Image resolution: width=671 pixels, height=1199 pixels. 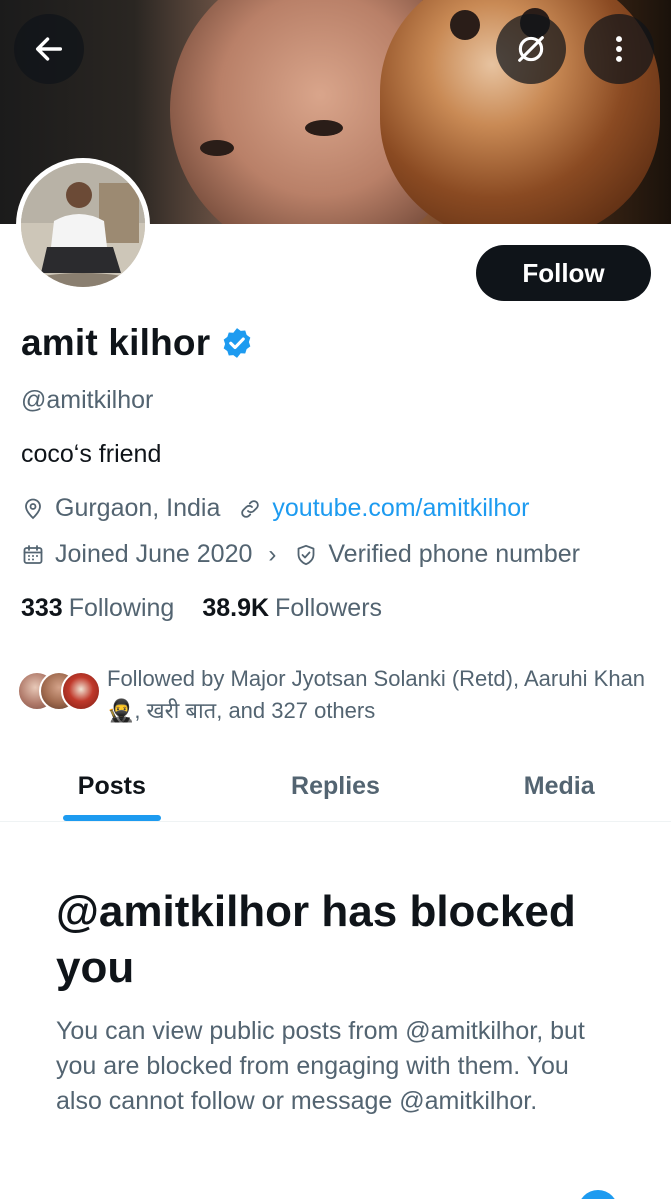 I want to click on profile-bio: coco‘s friend, so click(x=91, y=454).